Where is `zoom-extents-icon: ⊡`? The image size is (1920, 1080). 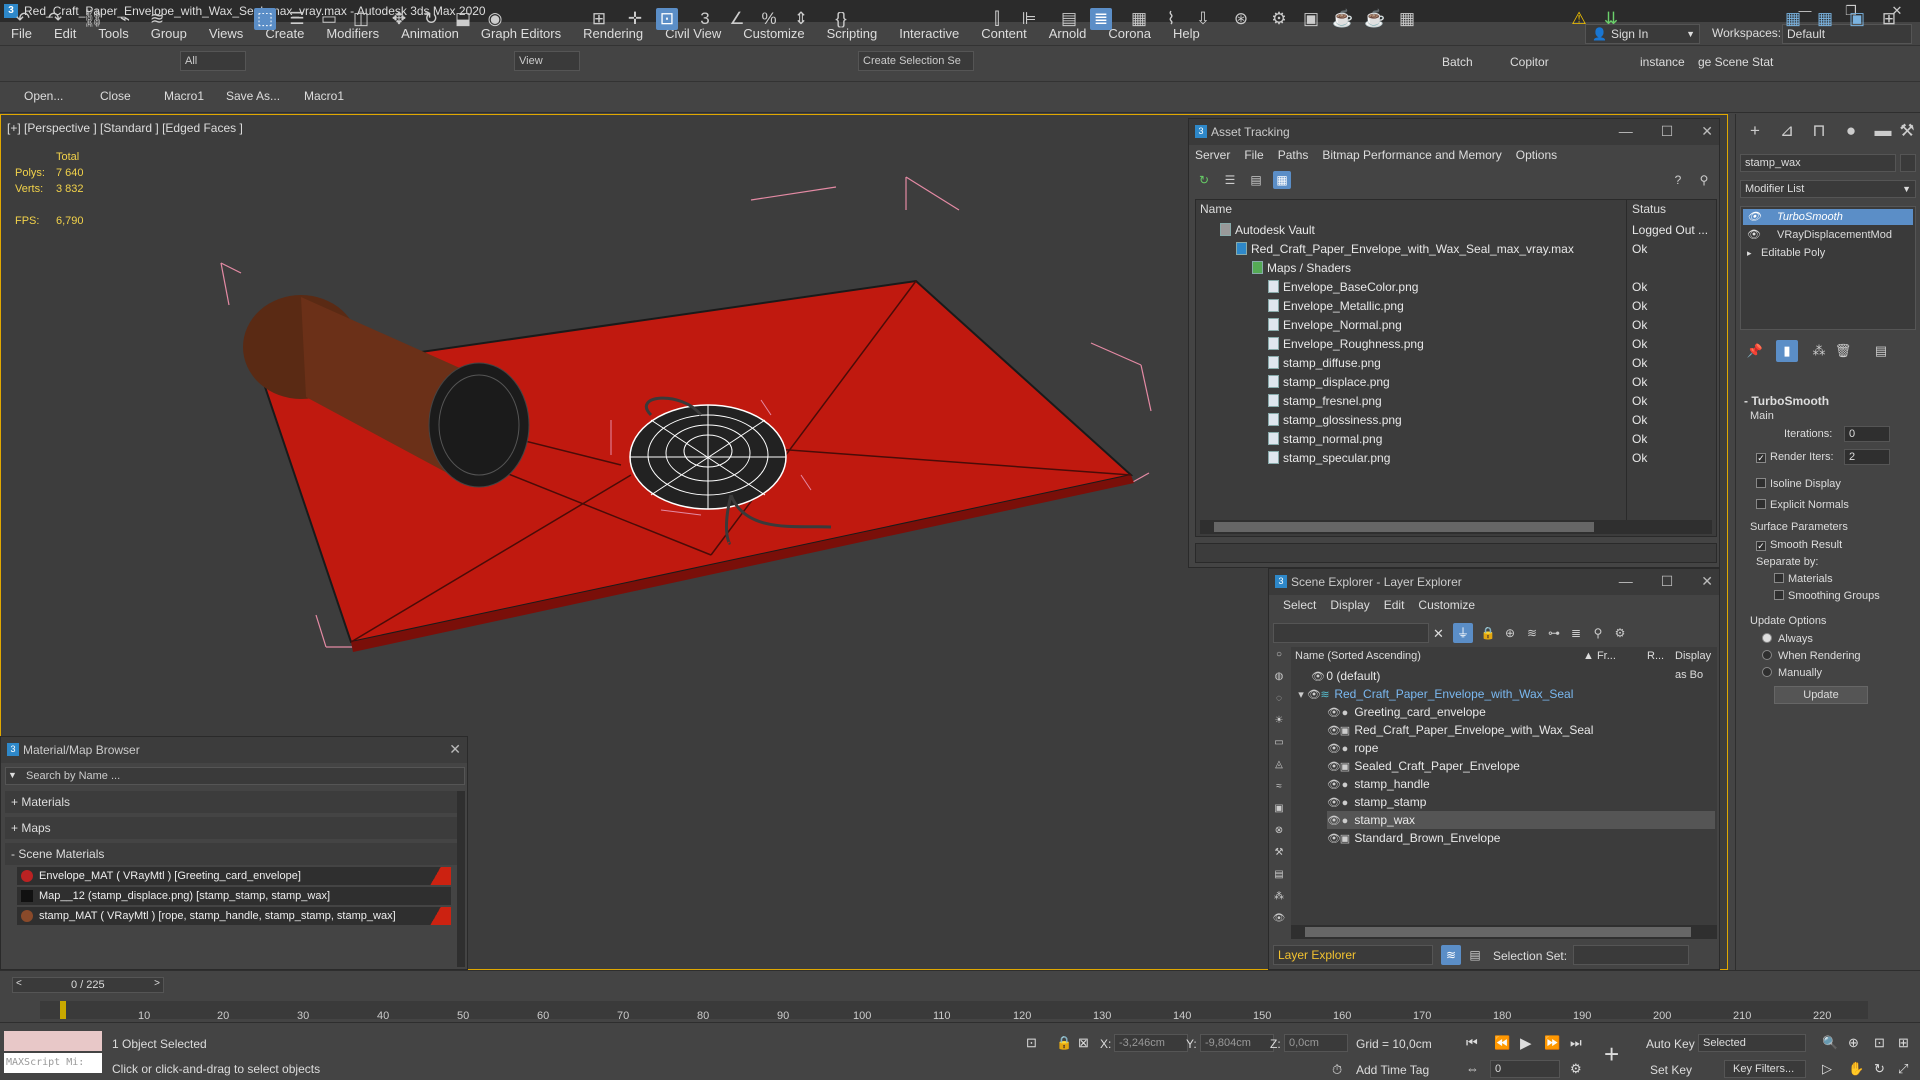 zoom-extents-icon: ⊡ is located at coordinates (1879, 1043).